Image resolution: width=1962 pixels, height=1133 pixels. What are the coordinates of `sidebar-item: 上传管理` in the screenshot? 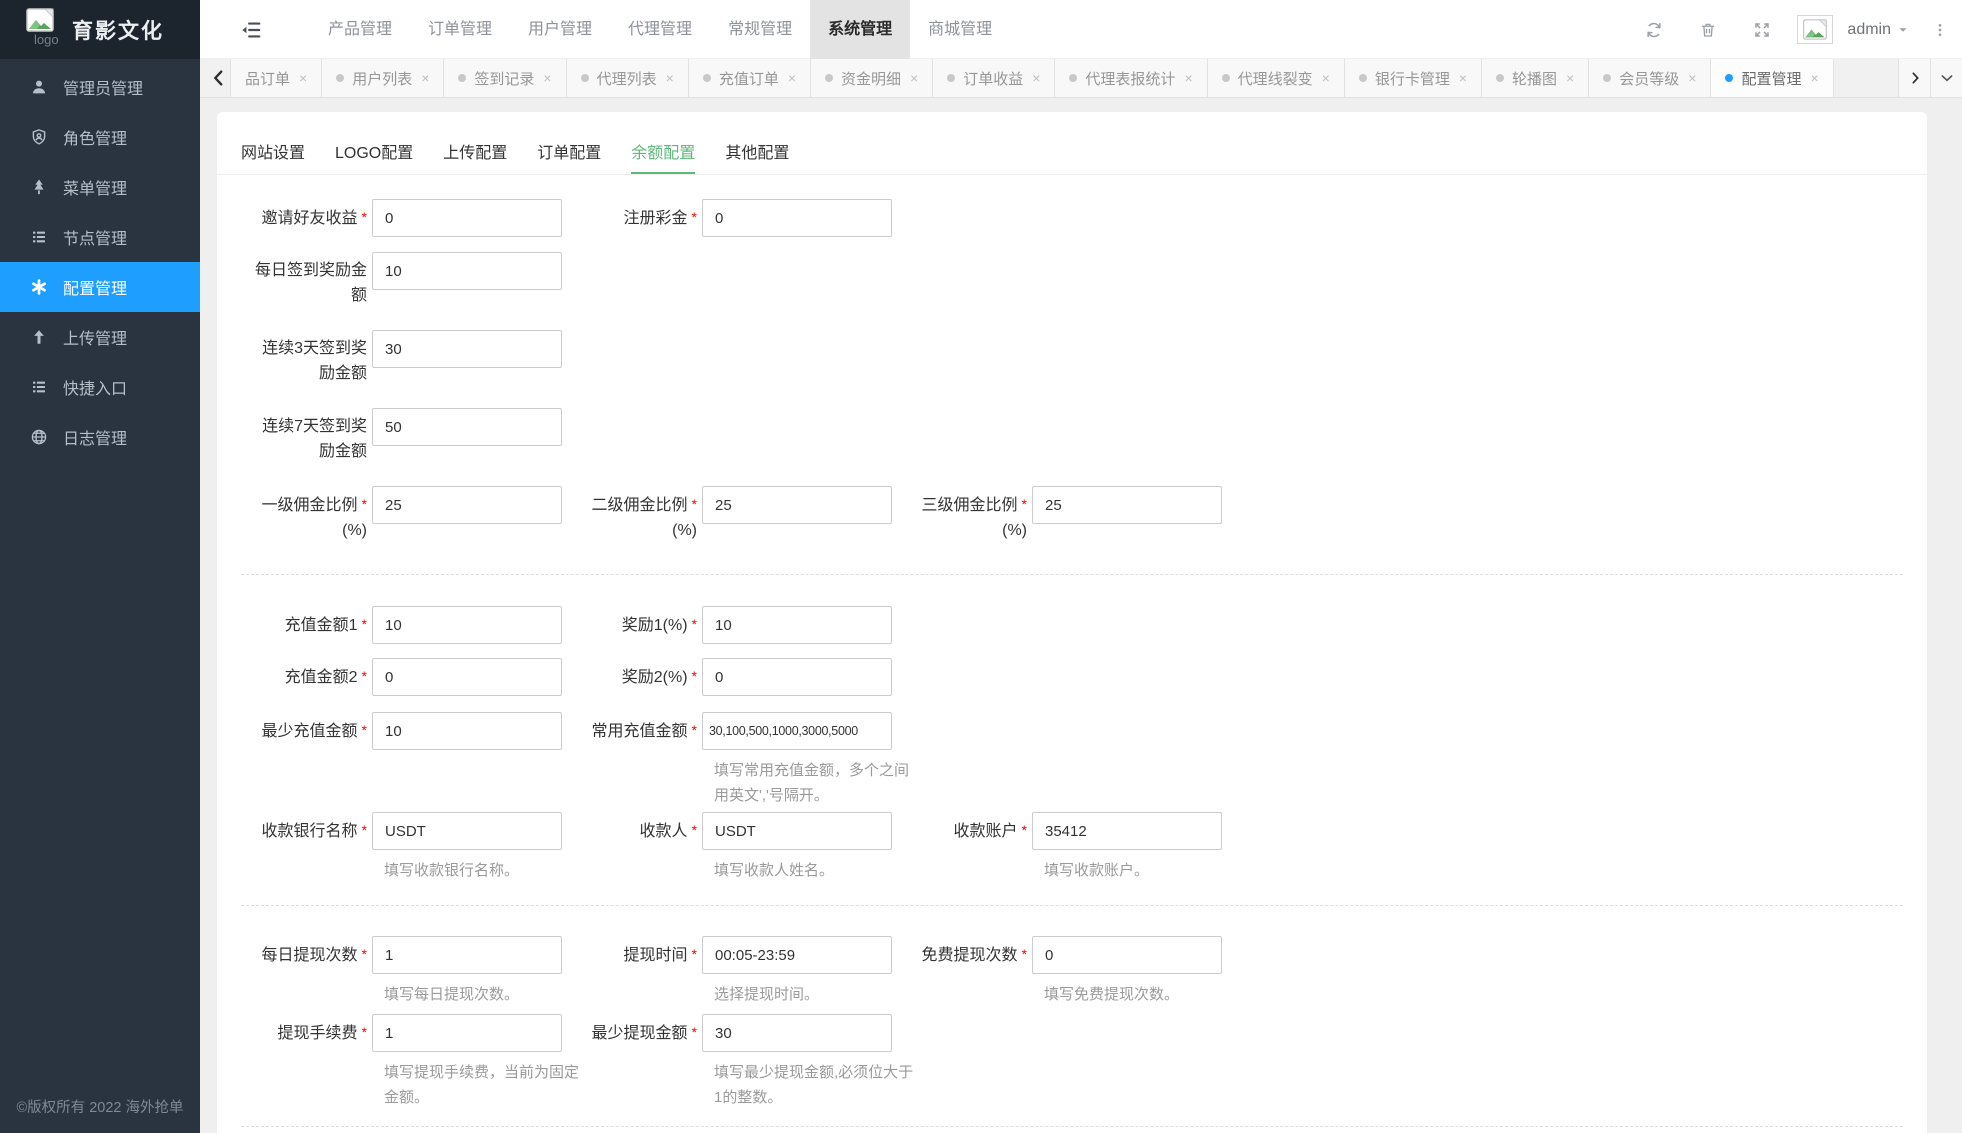 It's located at (100, 337).